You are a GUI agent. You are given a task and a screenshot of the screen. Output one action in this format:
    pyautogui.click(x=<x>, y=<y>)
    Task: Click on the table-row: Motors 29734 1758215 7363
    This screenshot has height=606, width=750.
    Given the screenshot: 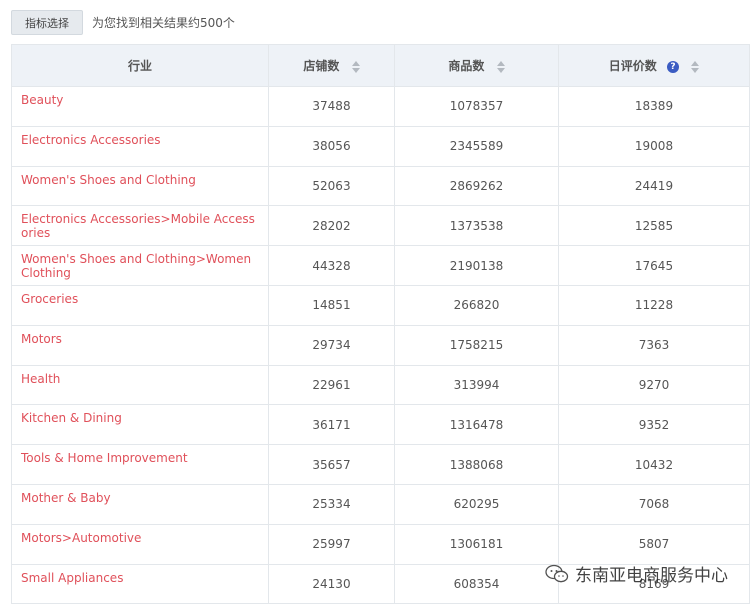 What is the action you would take?
    pyautogui.click(x=380, y=345)
    